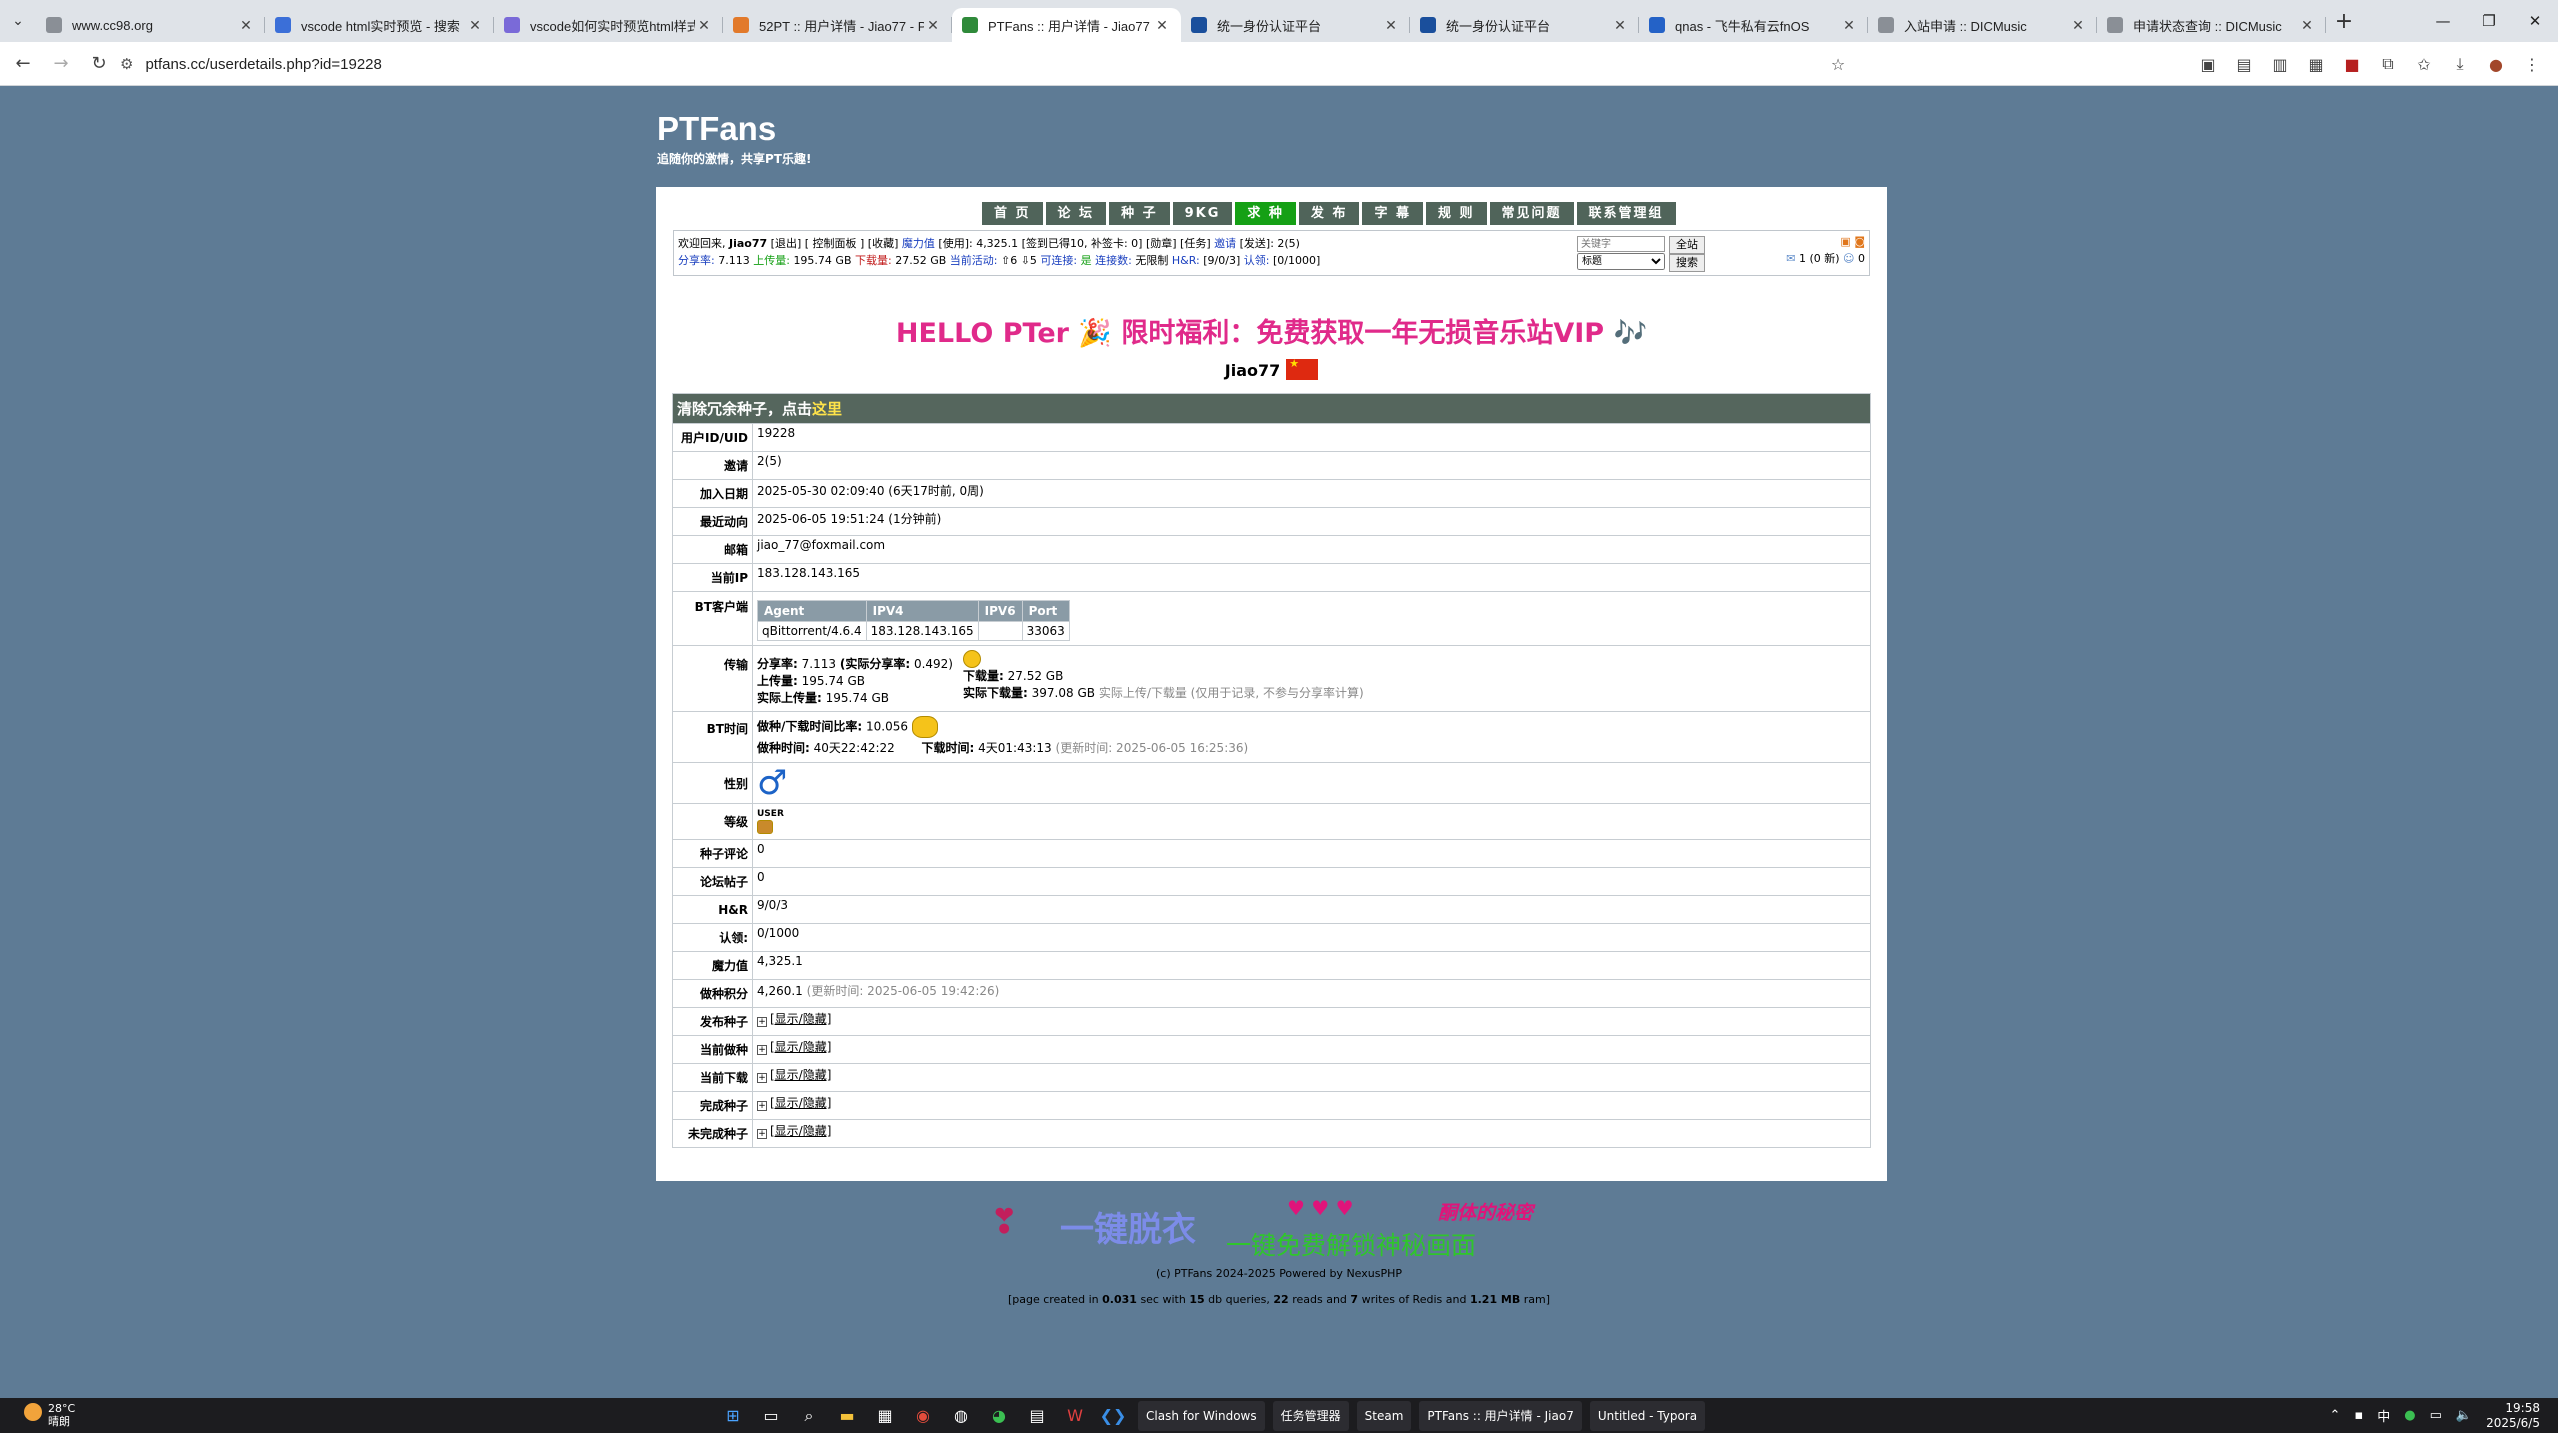 This screenshot has height=1433, width=2558. What do you see at coordinates (1290, 1228) in the screenshot?
I see `footer-ad-banner: ❣ 一键脱衣 一键免费解锁神秘画面 ♥ ♥ ♥ 酮体的秘密` at bounding box center [1290, 1228].